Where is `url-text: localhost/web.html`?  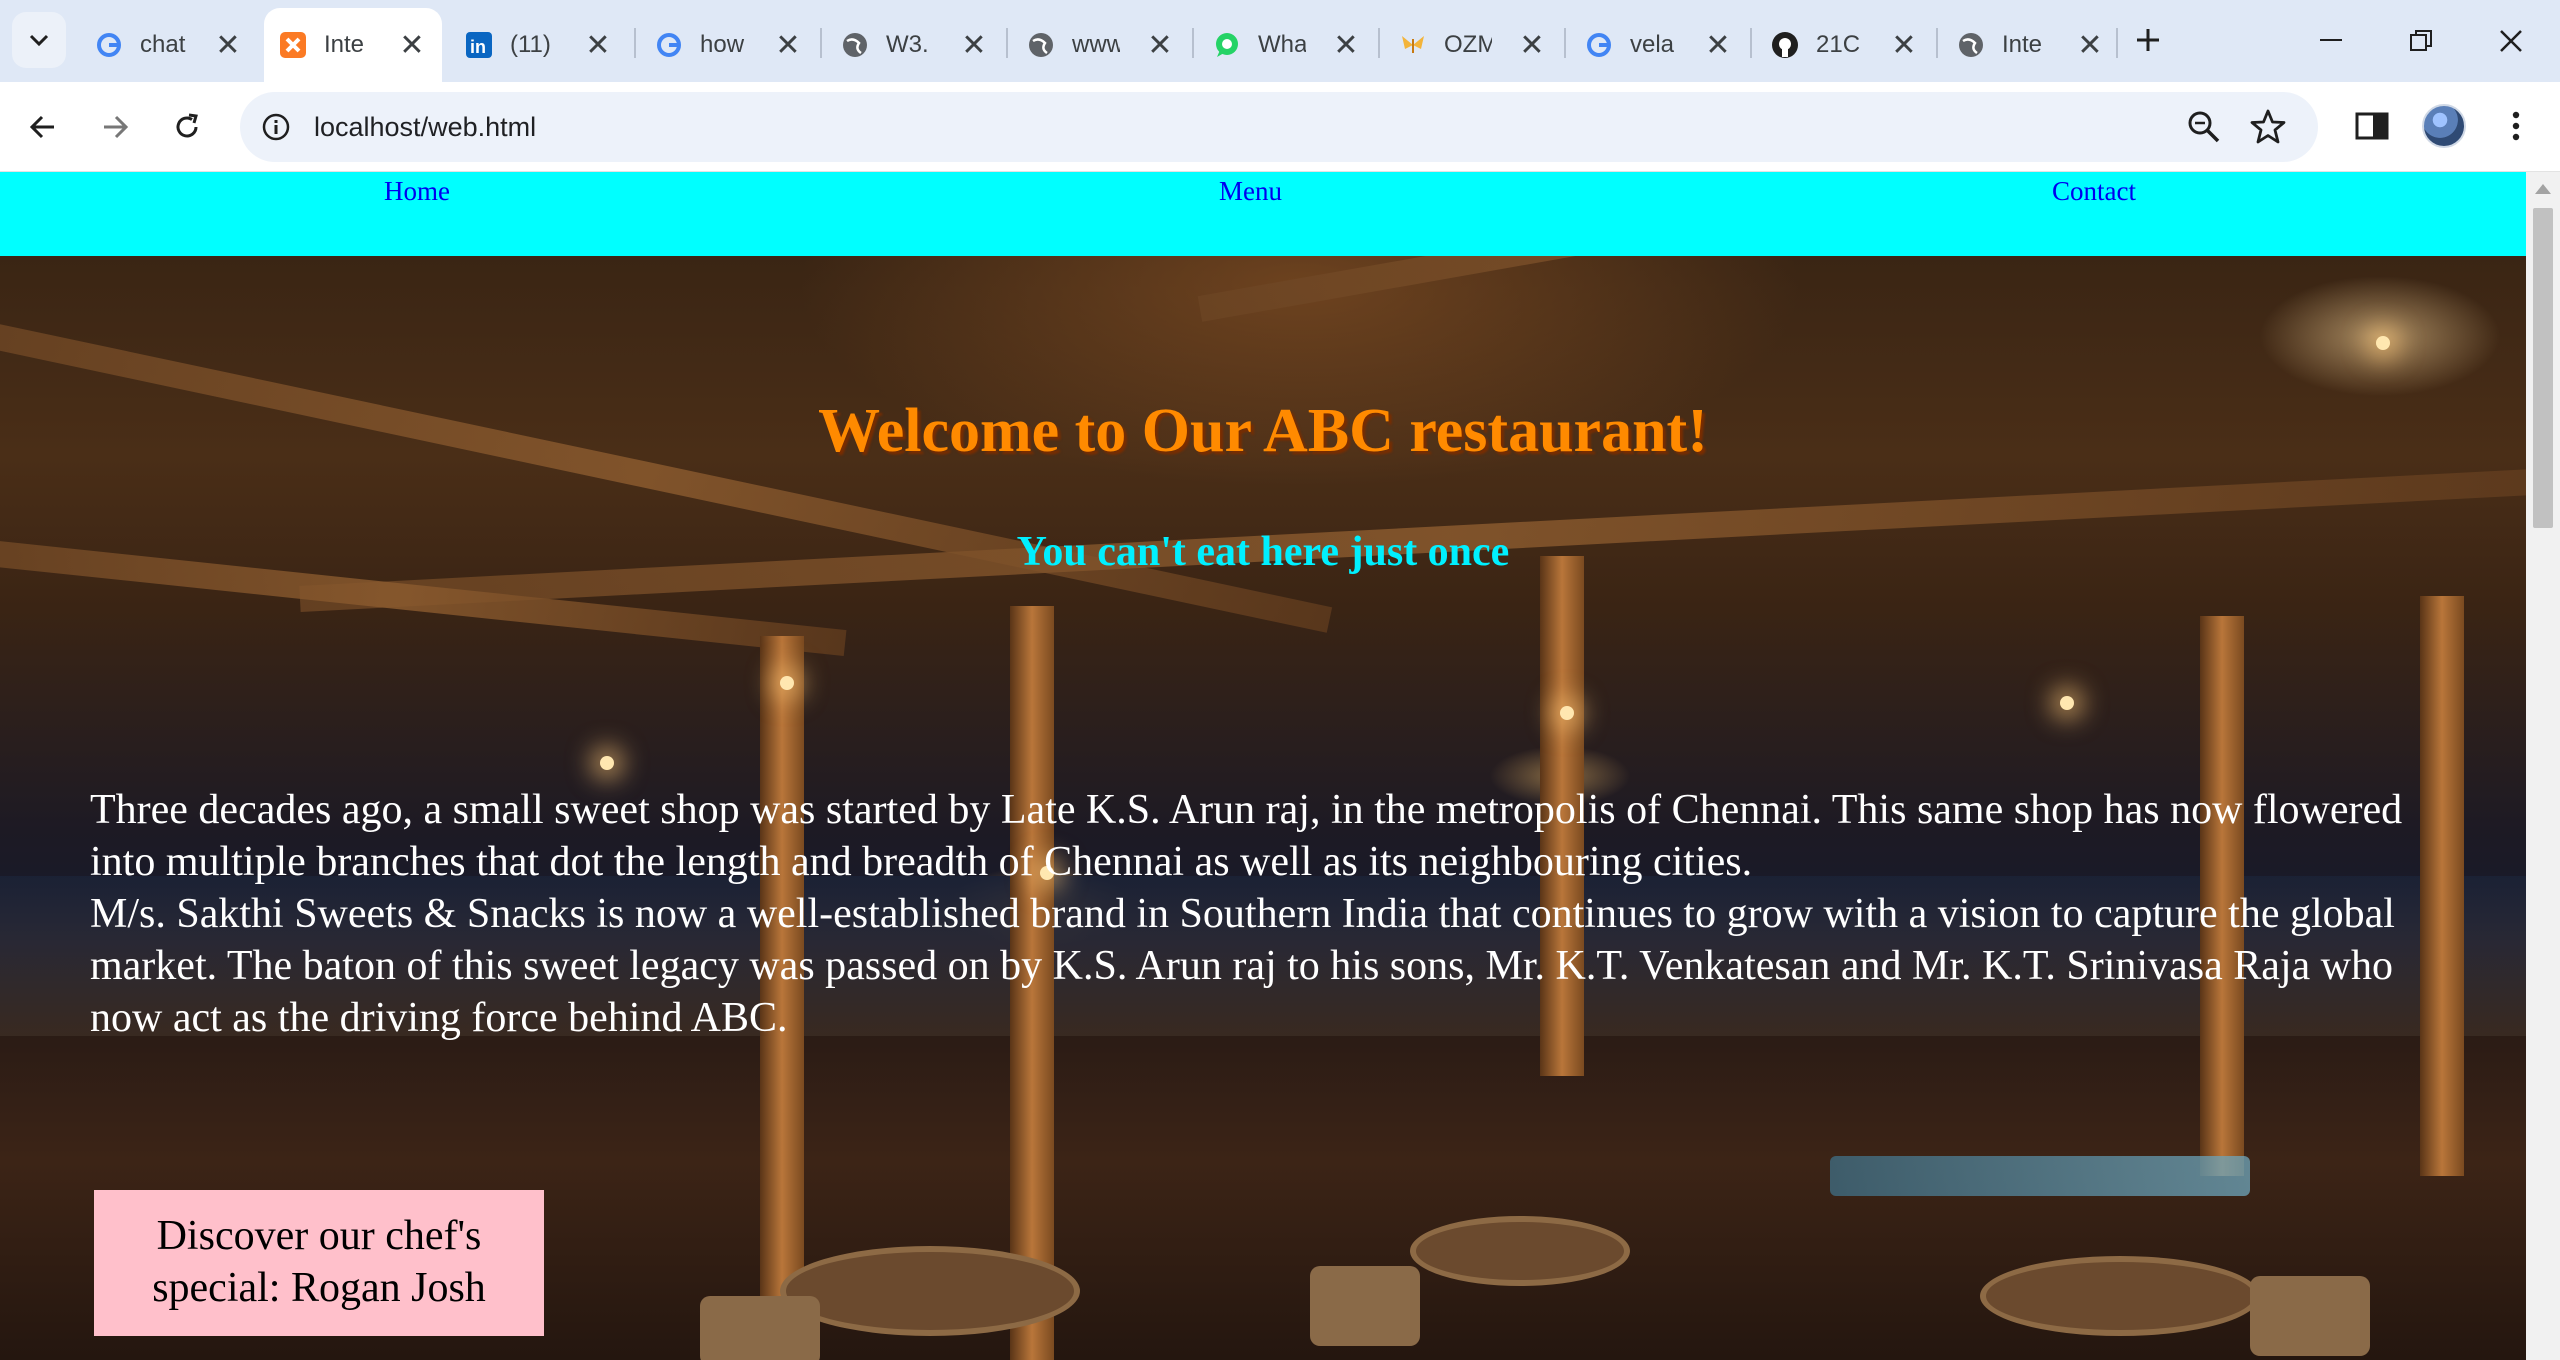
url-text: localhost/web.html is located at coordinates (425, 127).